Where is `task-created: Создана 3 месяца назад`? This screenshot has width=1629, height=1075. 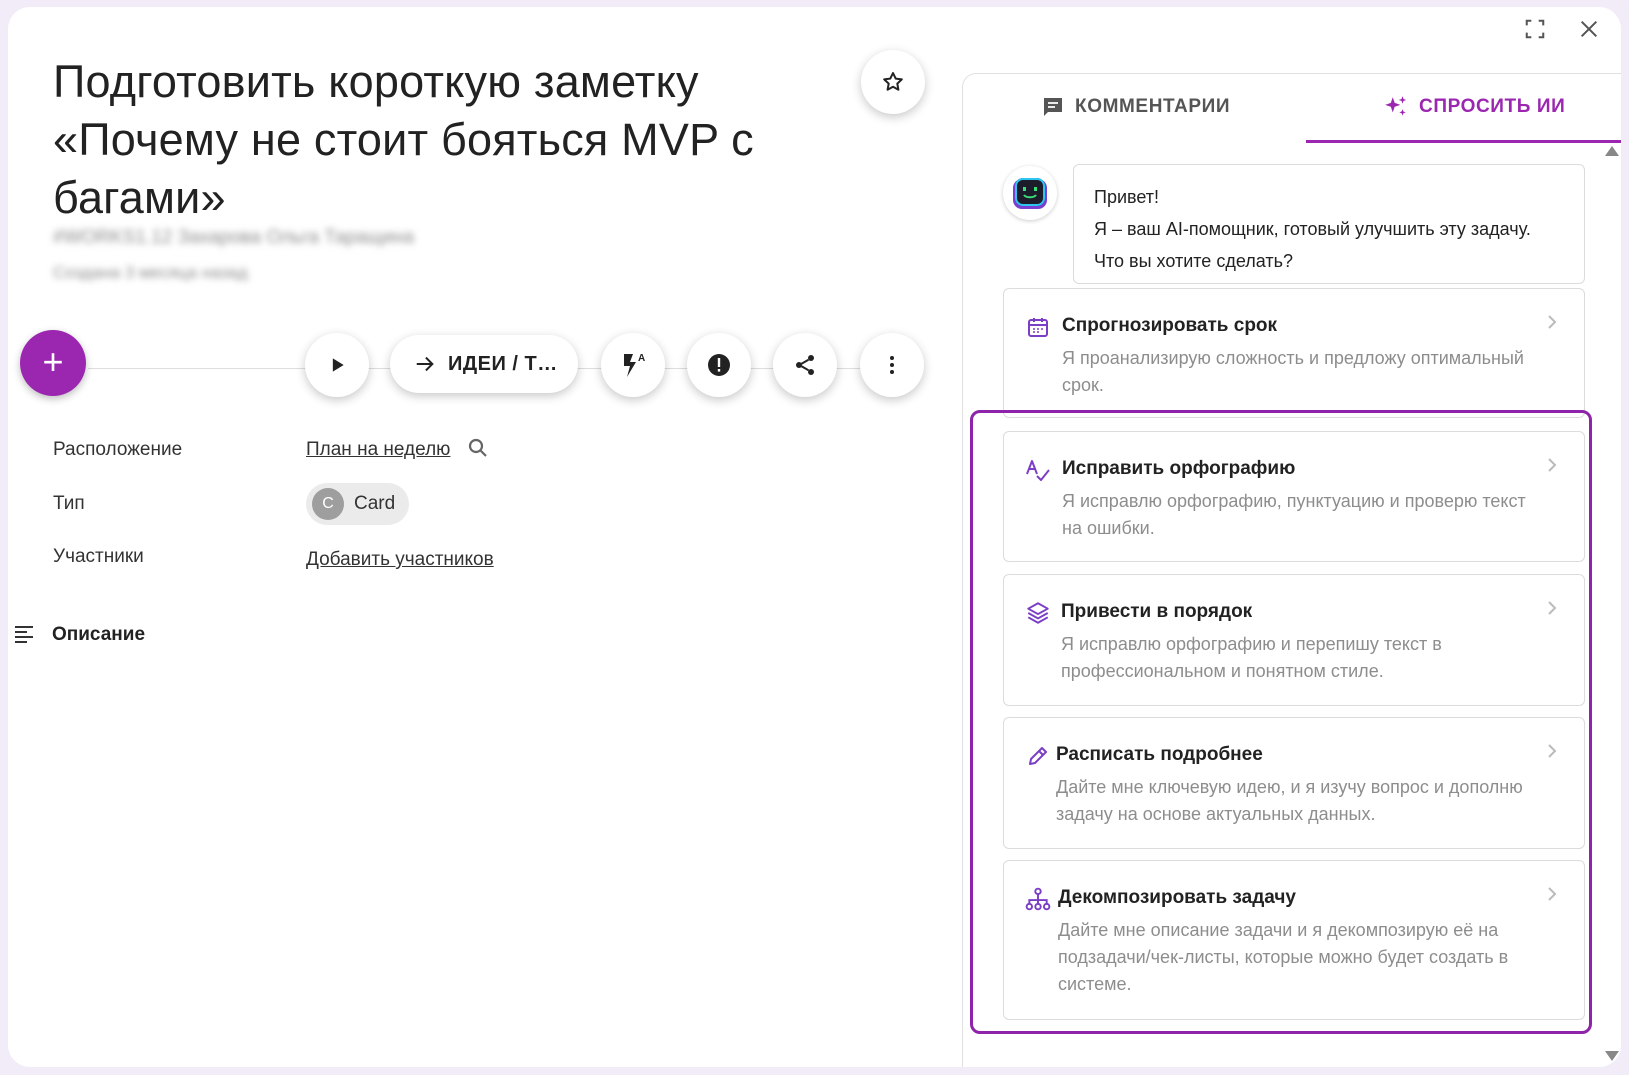 task-created: Создана 3 месяца назад is located at coordinates (150, 272).